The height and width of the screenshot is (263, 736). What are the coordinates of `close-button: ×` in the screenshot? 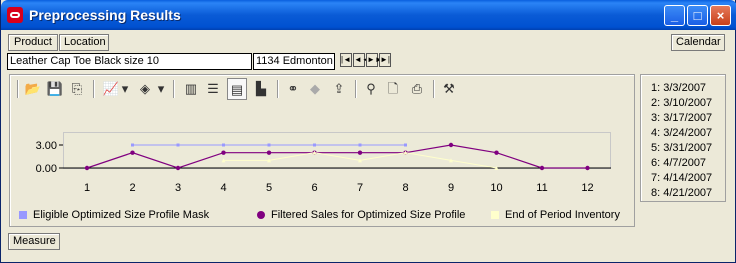 It's located at (720, 15).